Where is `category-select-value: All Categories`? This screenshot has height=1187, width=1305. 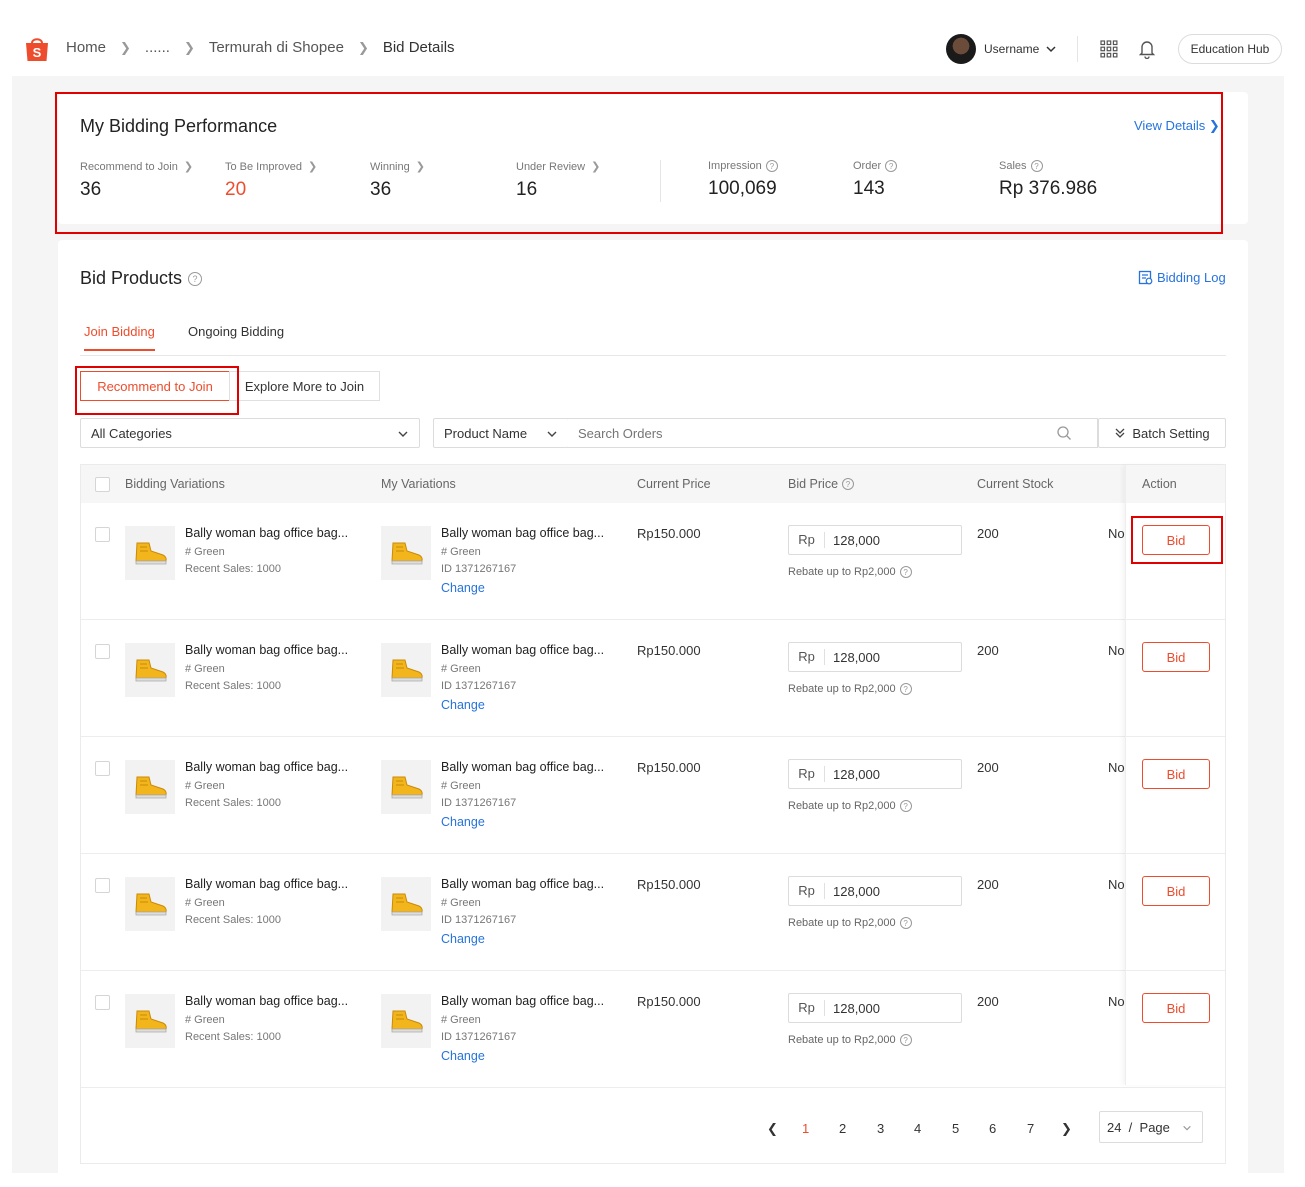 category-select-value: All Categories is located at coordinates (131, 433).